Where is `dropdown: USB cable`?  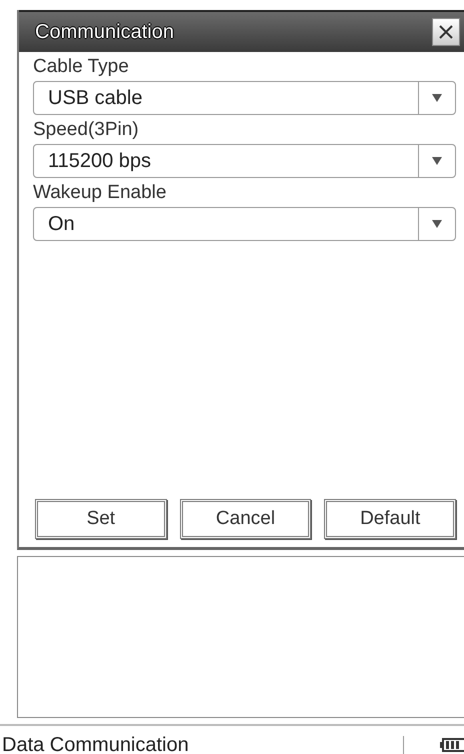
dropdown: USB cable is located at coordinates (244, 98).